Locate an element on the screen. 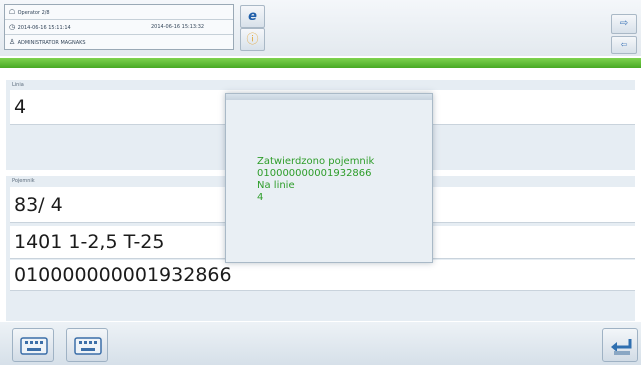 This screenshot has width=641, height=365. dialog-titlebar is located at coordinates (329, 97).